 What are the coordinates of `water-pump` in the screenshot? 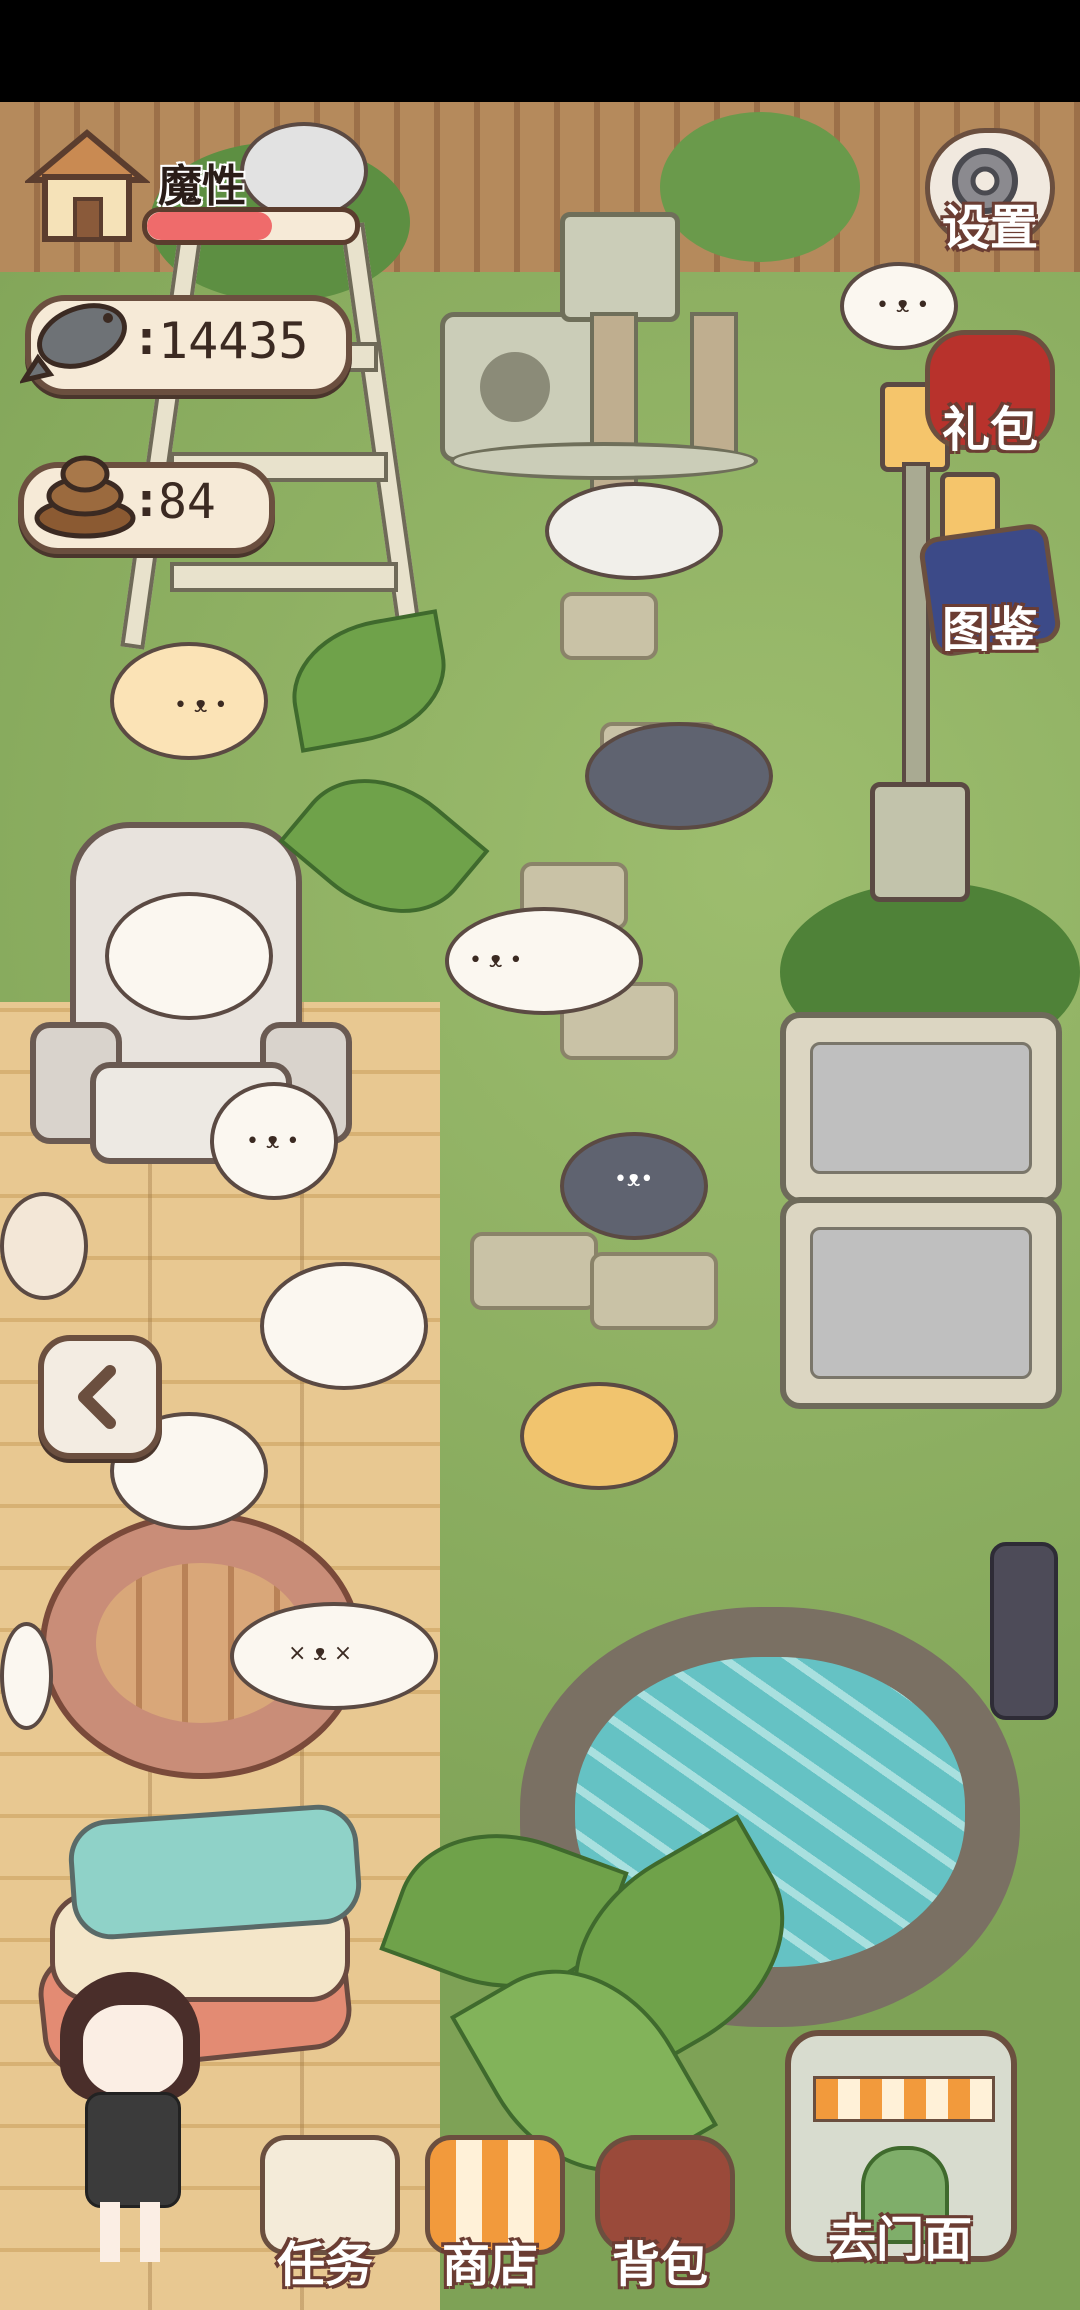 It's located at (1024, 1631).